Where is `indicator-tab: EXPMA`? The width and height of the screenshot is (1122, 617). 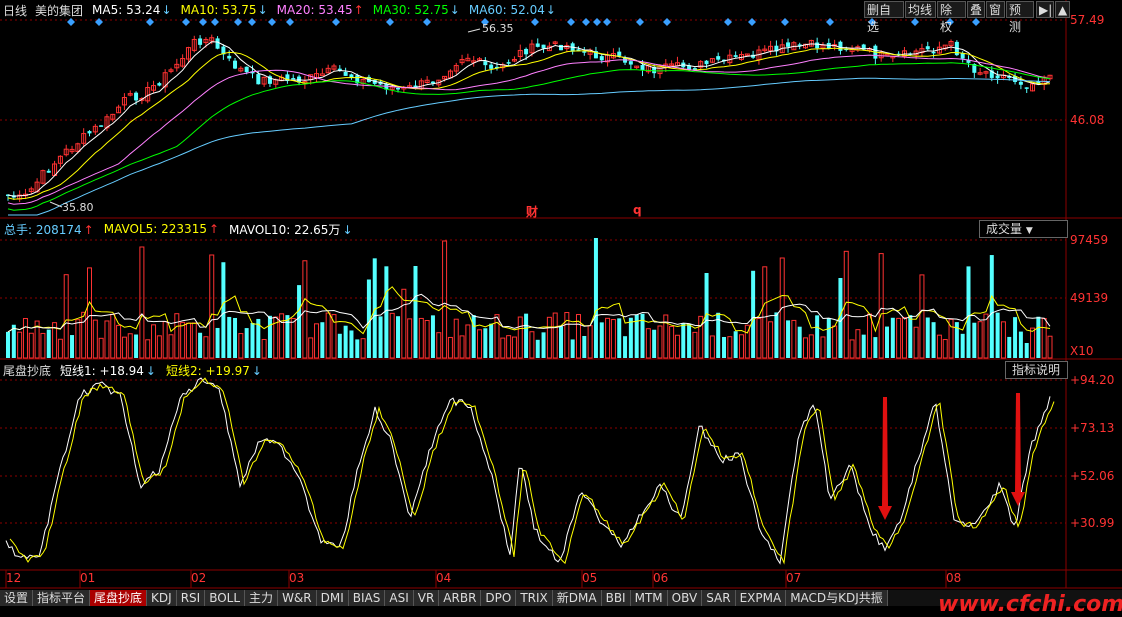 indicator-tab: EXPMA is located at coordinates (761, 598).